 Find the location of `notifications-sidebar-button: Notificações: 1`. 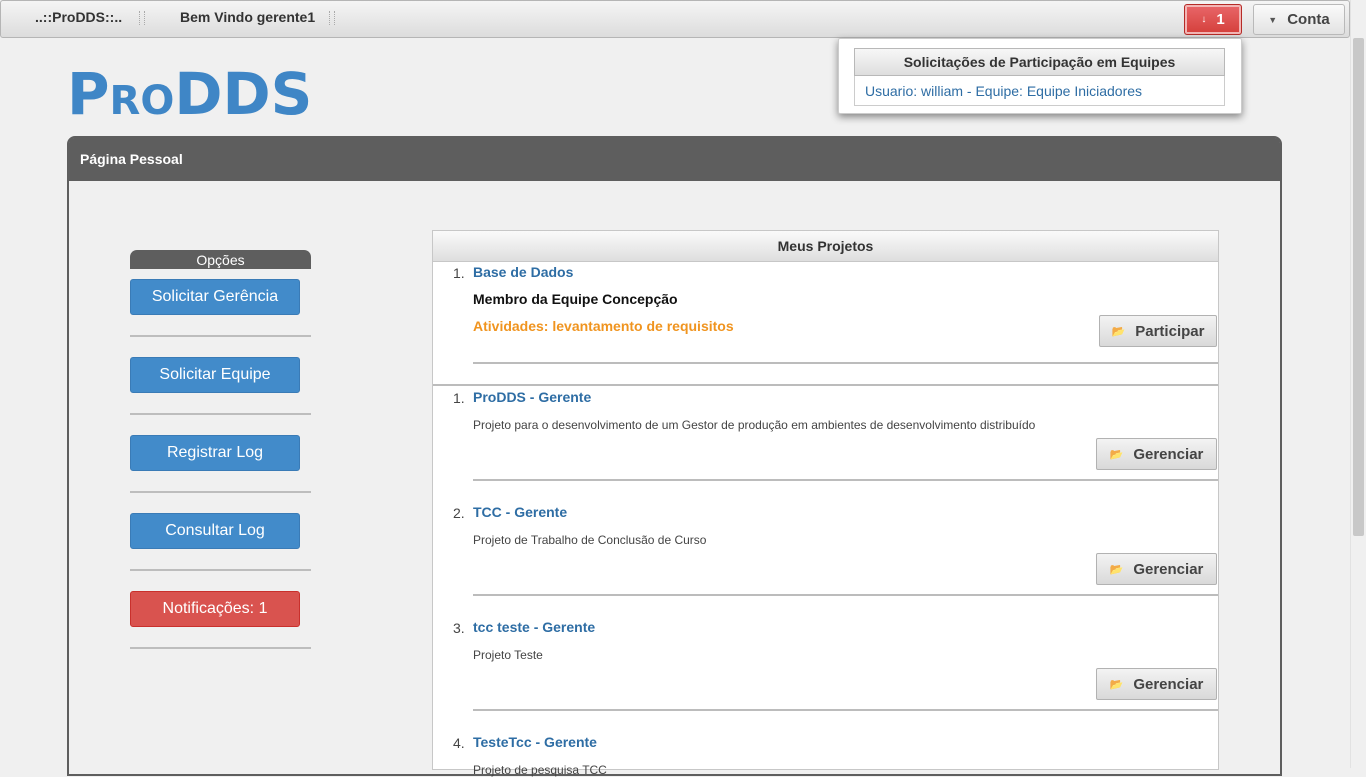

notifications-sidebar-button: Notificações: 1 is located at coordinates (215, 609).